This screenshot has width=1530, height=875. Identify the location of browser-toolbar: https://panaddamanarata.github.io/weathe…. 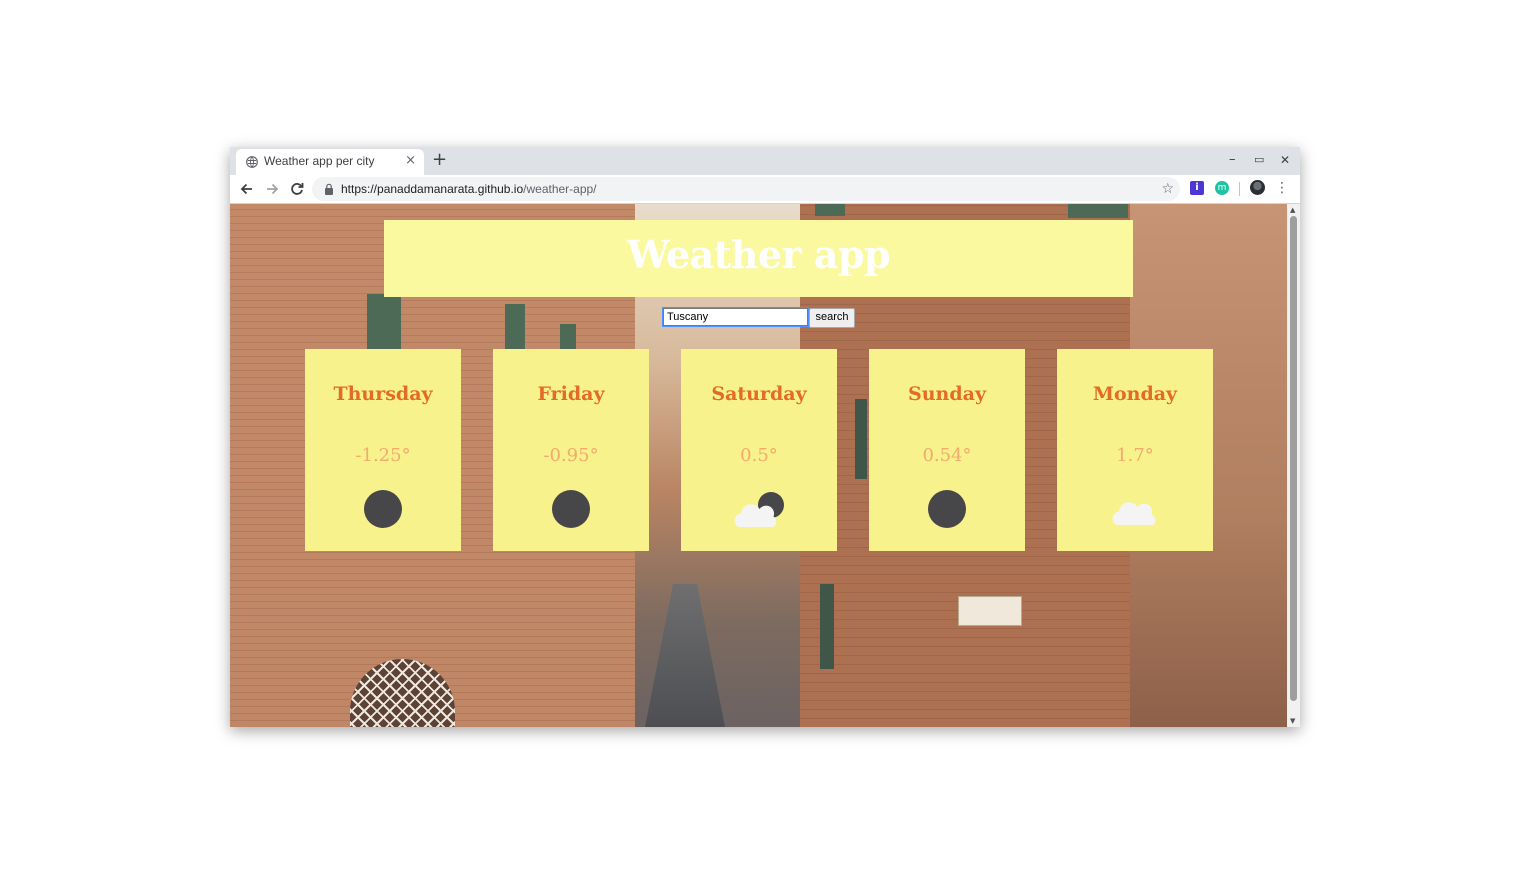
(765, 189).